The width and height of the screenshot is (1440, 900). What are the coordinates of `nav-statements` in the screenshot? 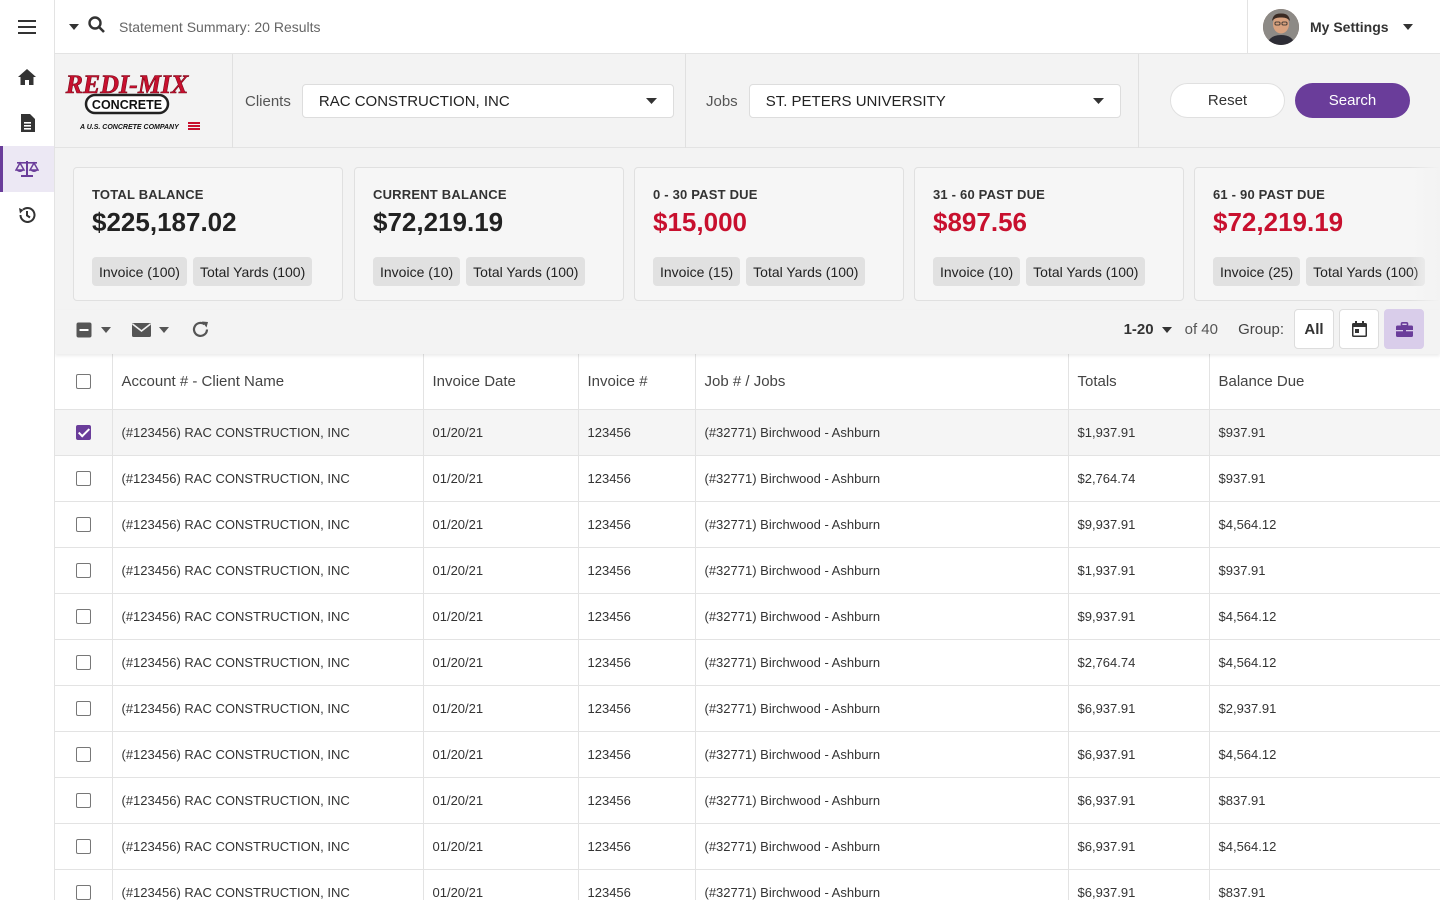 It's located at (27, 169).